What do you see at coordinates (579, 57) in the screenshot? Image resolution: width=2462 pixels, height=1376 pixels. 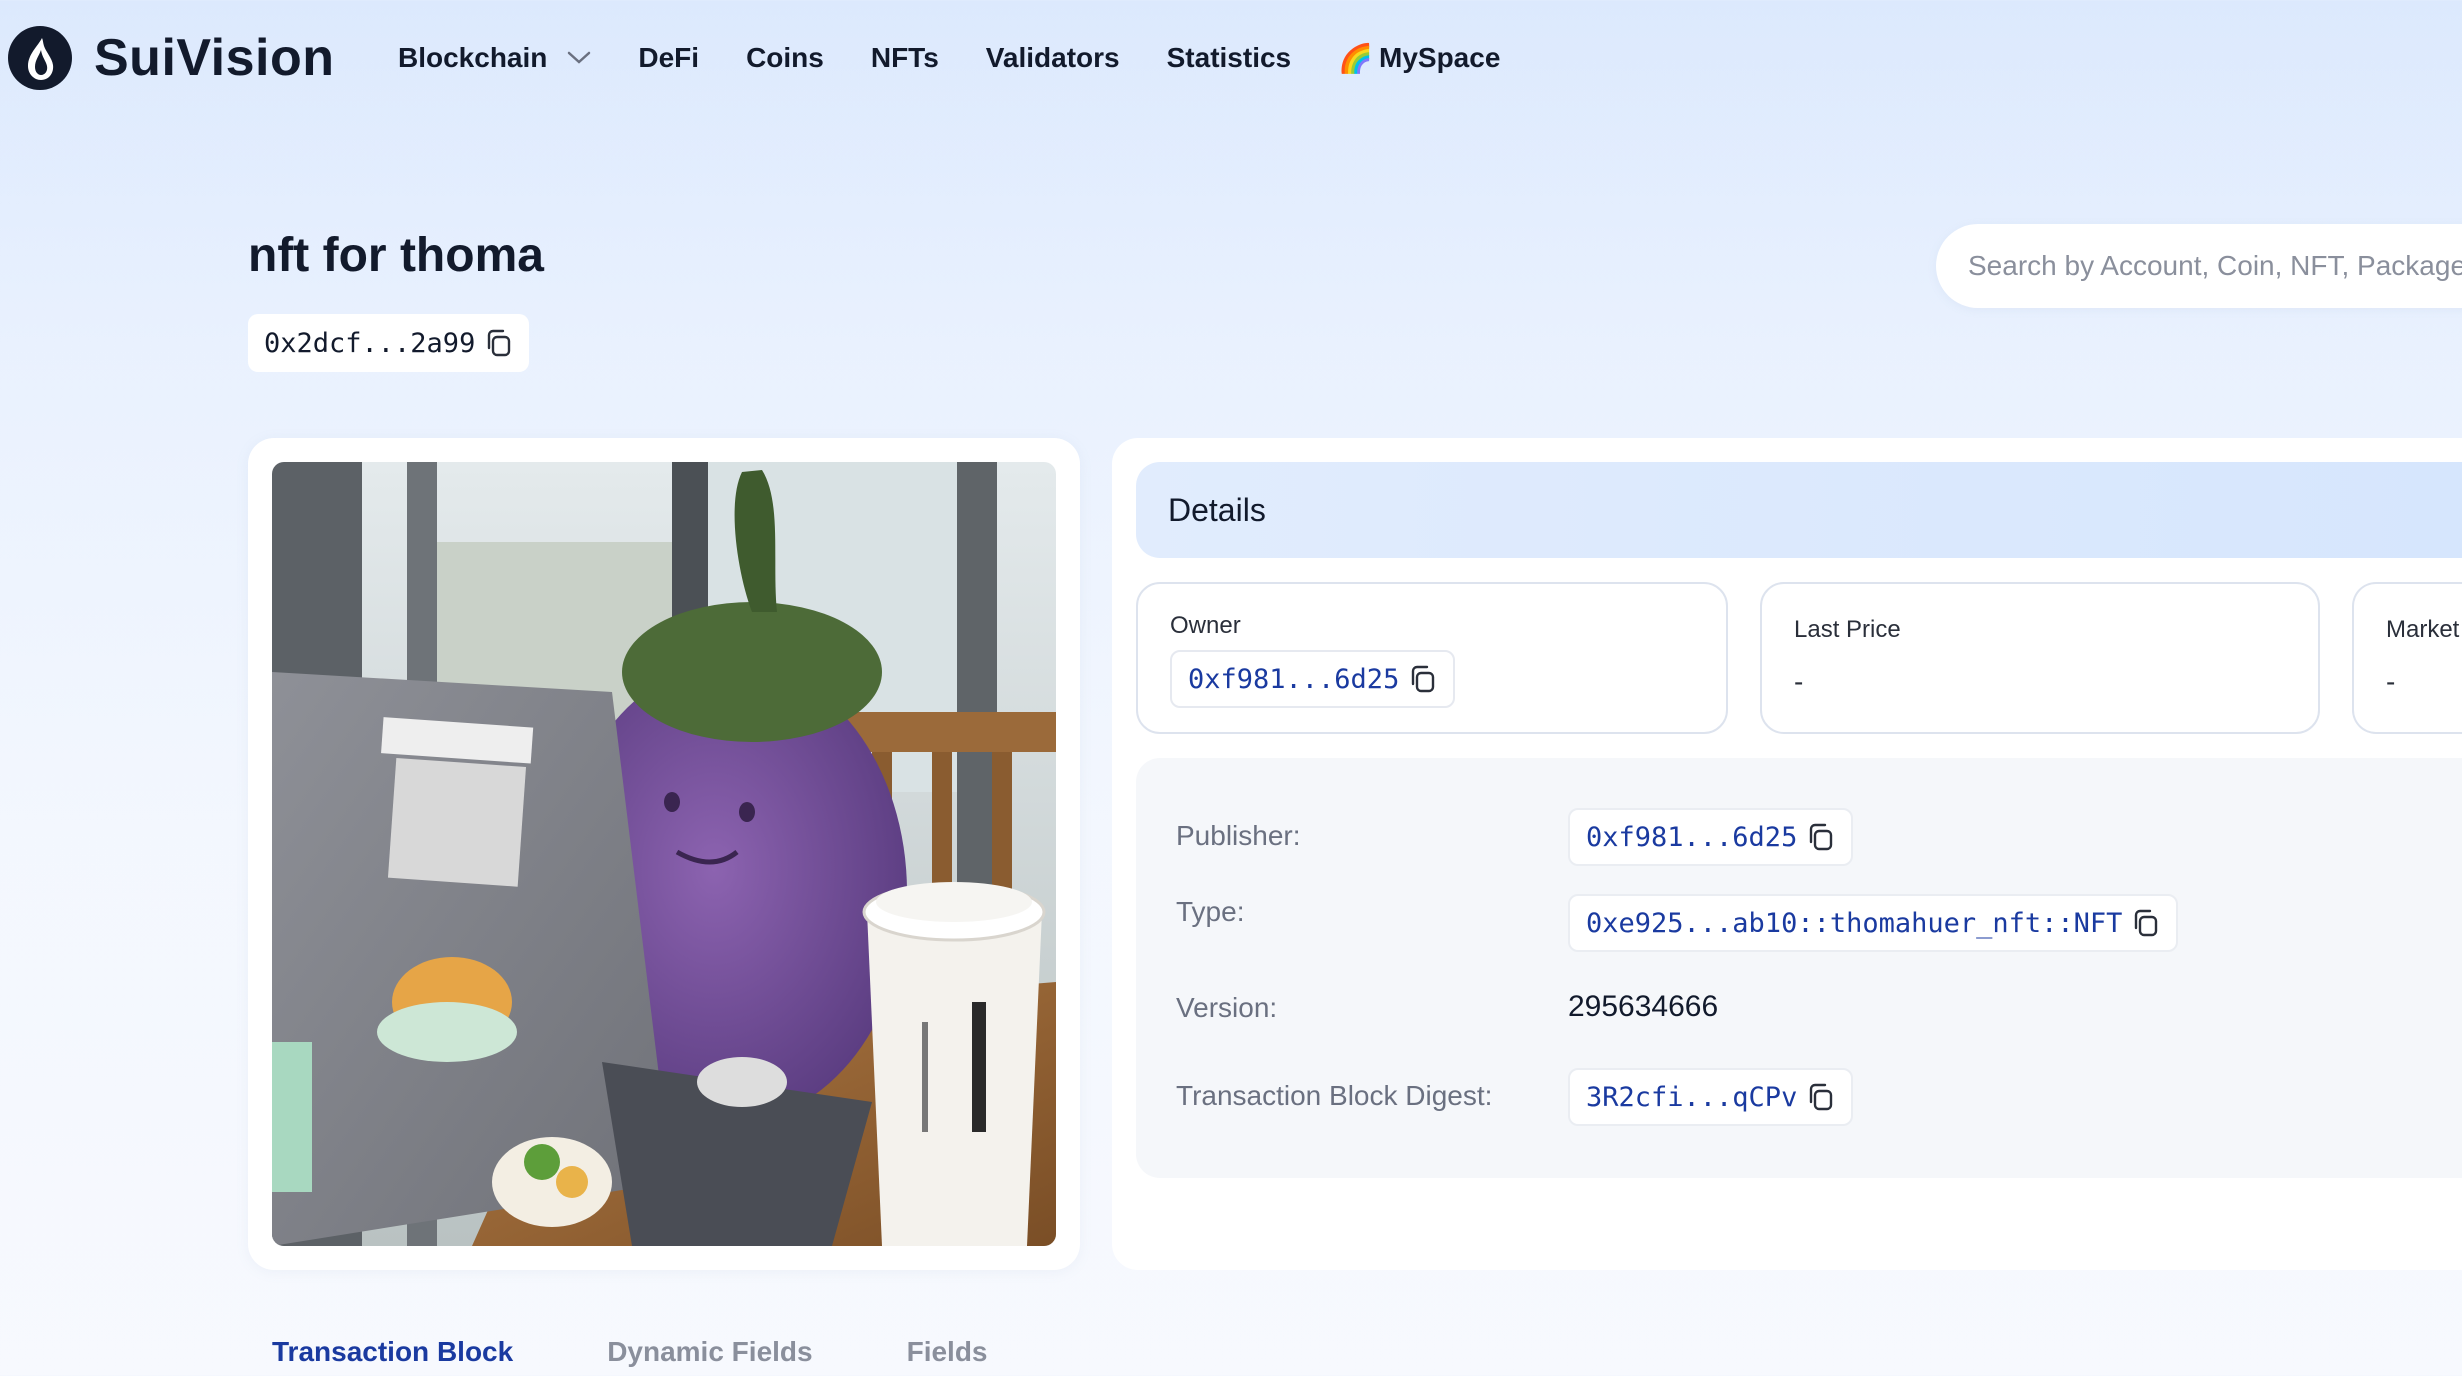 I see `chevron-down-icon` at bounding box center [579, 57].